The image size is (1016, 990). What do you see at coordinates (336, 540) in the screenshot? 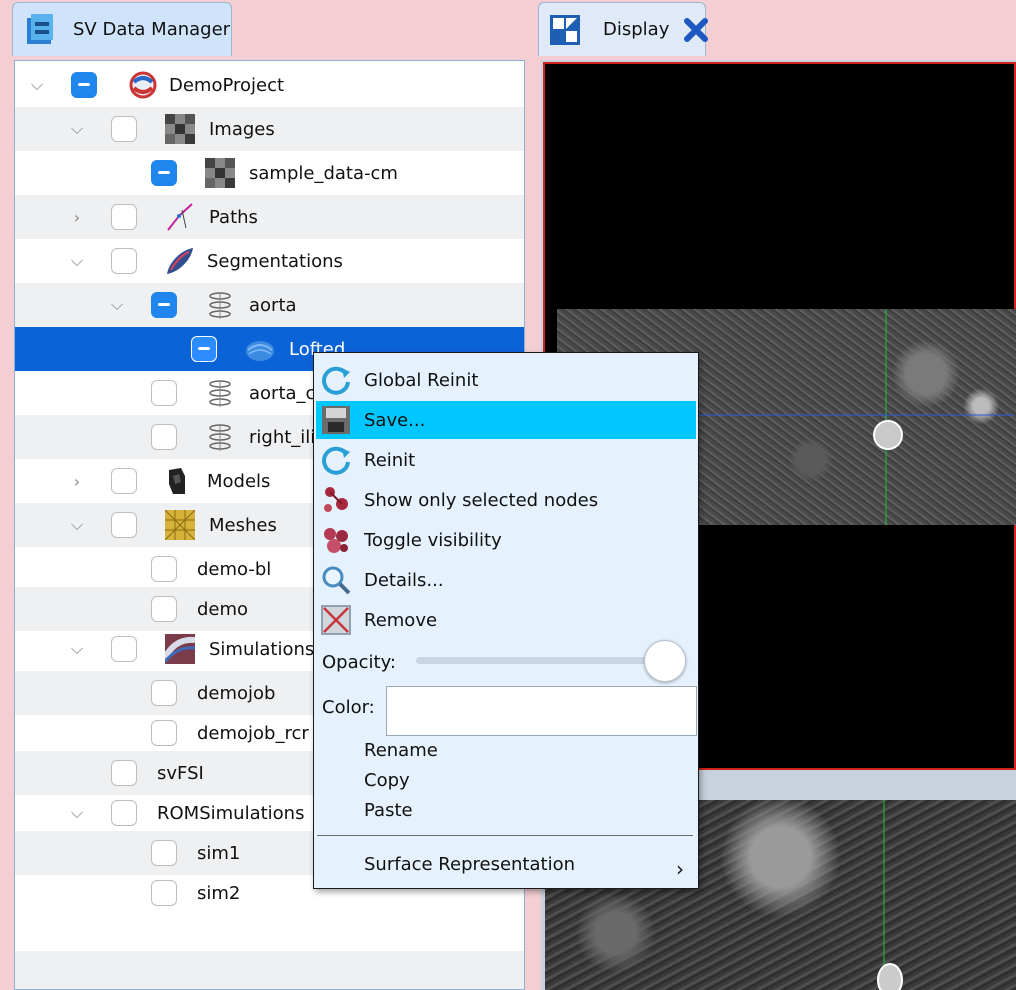
I see `visibility-icon` at bounding box center [336, 540].